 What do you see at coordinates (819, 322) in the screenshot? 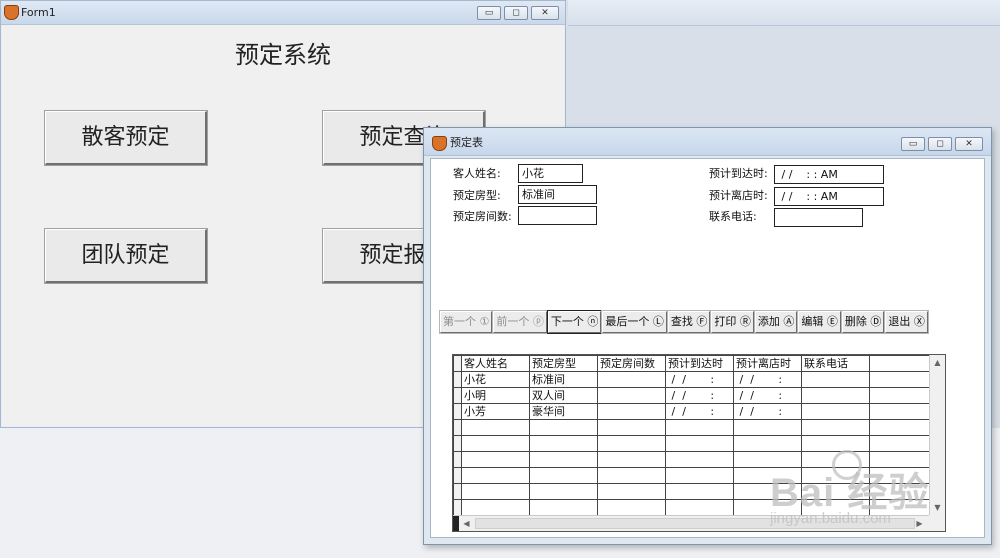
I see `edit-button: 编辑 Ⓔ` at bounding box center [819, 322].